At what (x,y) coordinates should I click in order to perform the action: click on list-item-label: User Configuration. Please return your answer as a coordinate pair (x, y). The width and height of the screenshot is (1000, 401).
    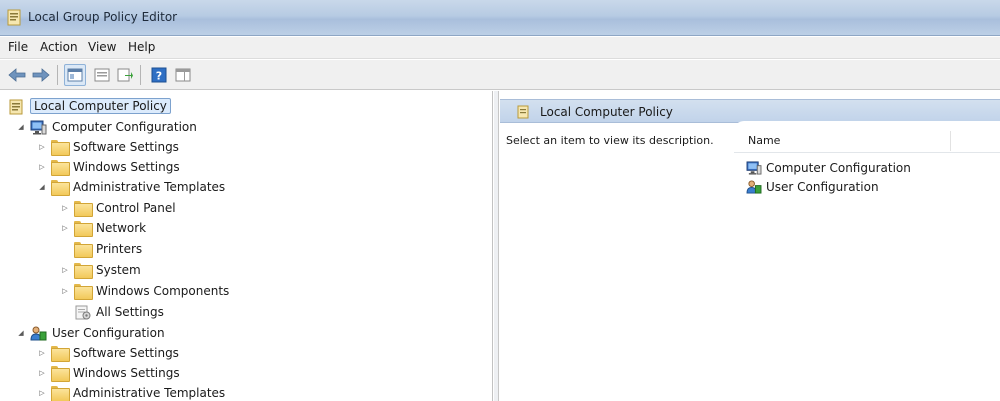
    Looking at the image, I should click on (822, 187).